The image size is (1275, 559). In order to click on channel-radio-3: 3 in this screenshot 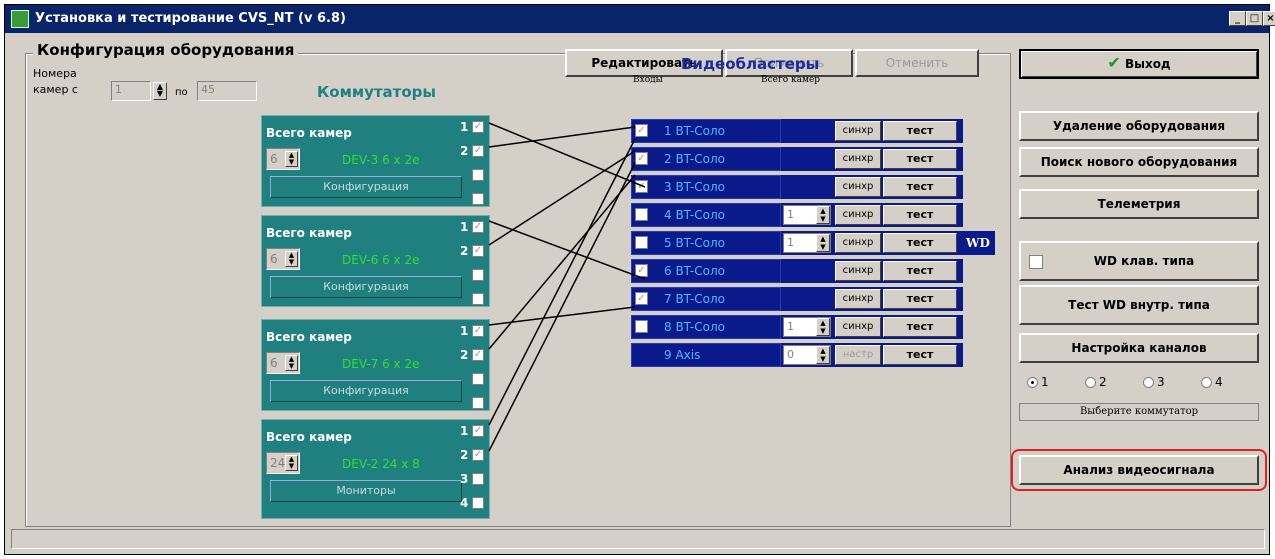, I will do `click(1154, 382)`.